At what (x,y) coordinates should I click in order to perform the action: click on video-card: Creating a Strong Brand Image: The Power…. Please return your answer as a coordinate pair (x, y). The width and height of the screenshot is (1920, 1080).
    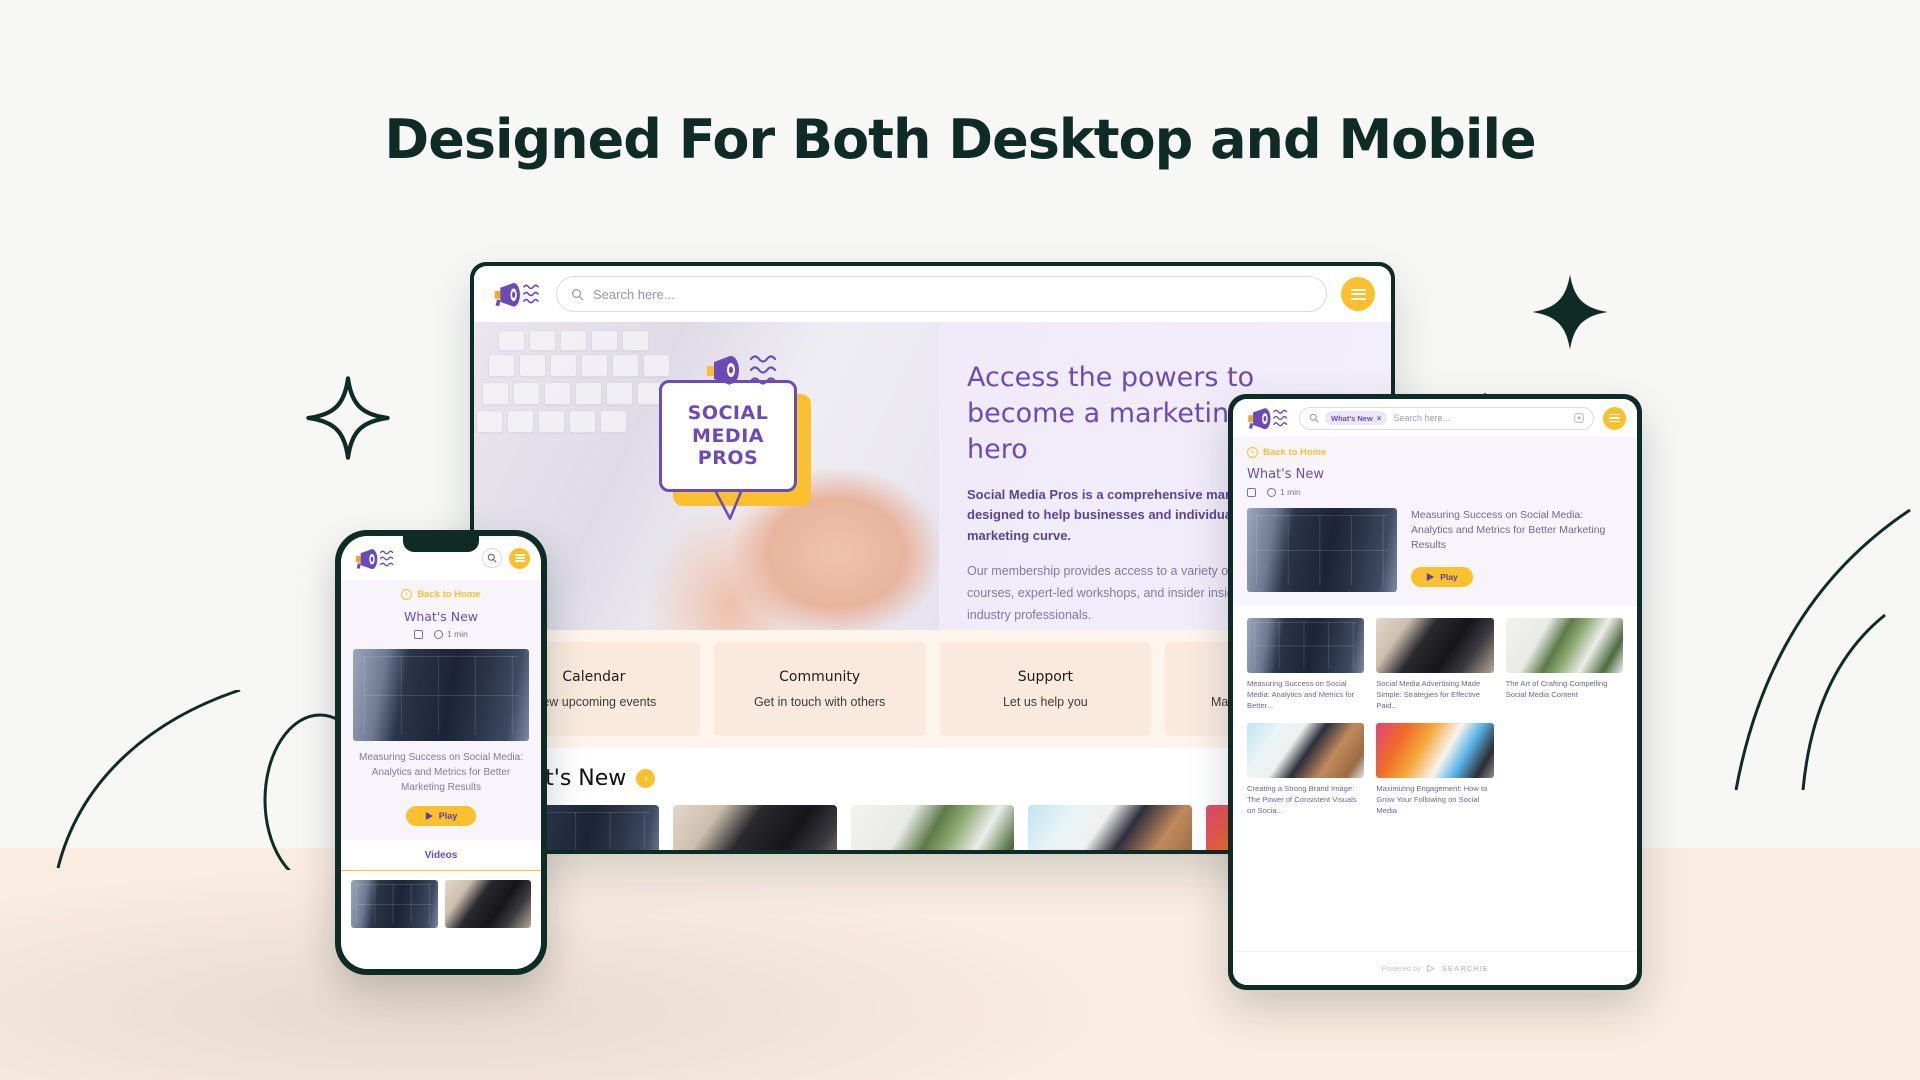
    Looking at the image, I should click on (1306, 769).